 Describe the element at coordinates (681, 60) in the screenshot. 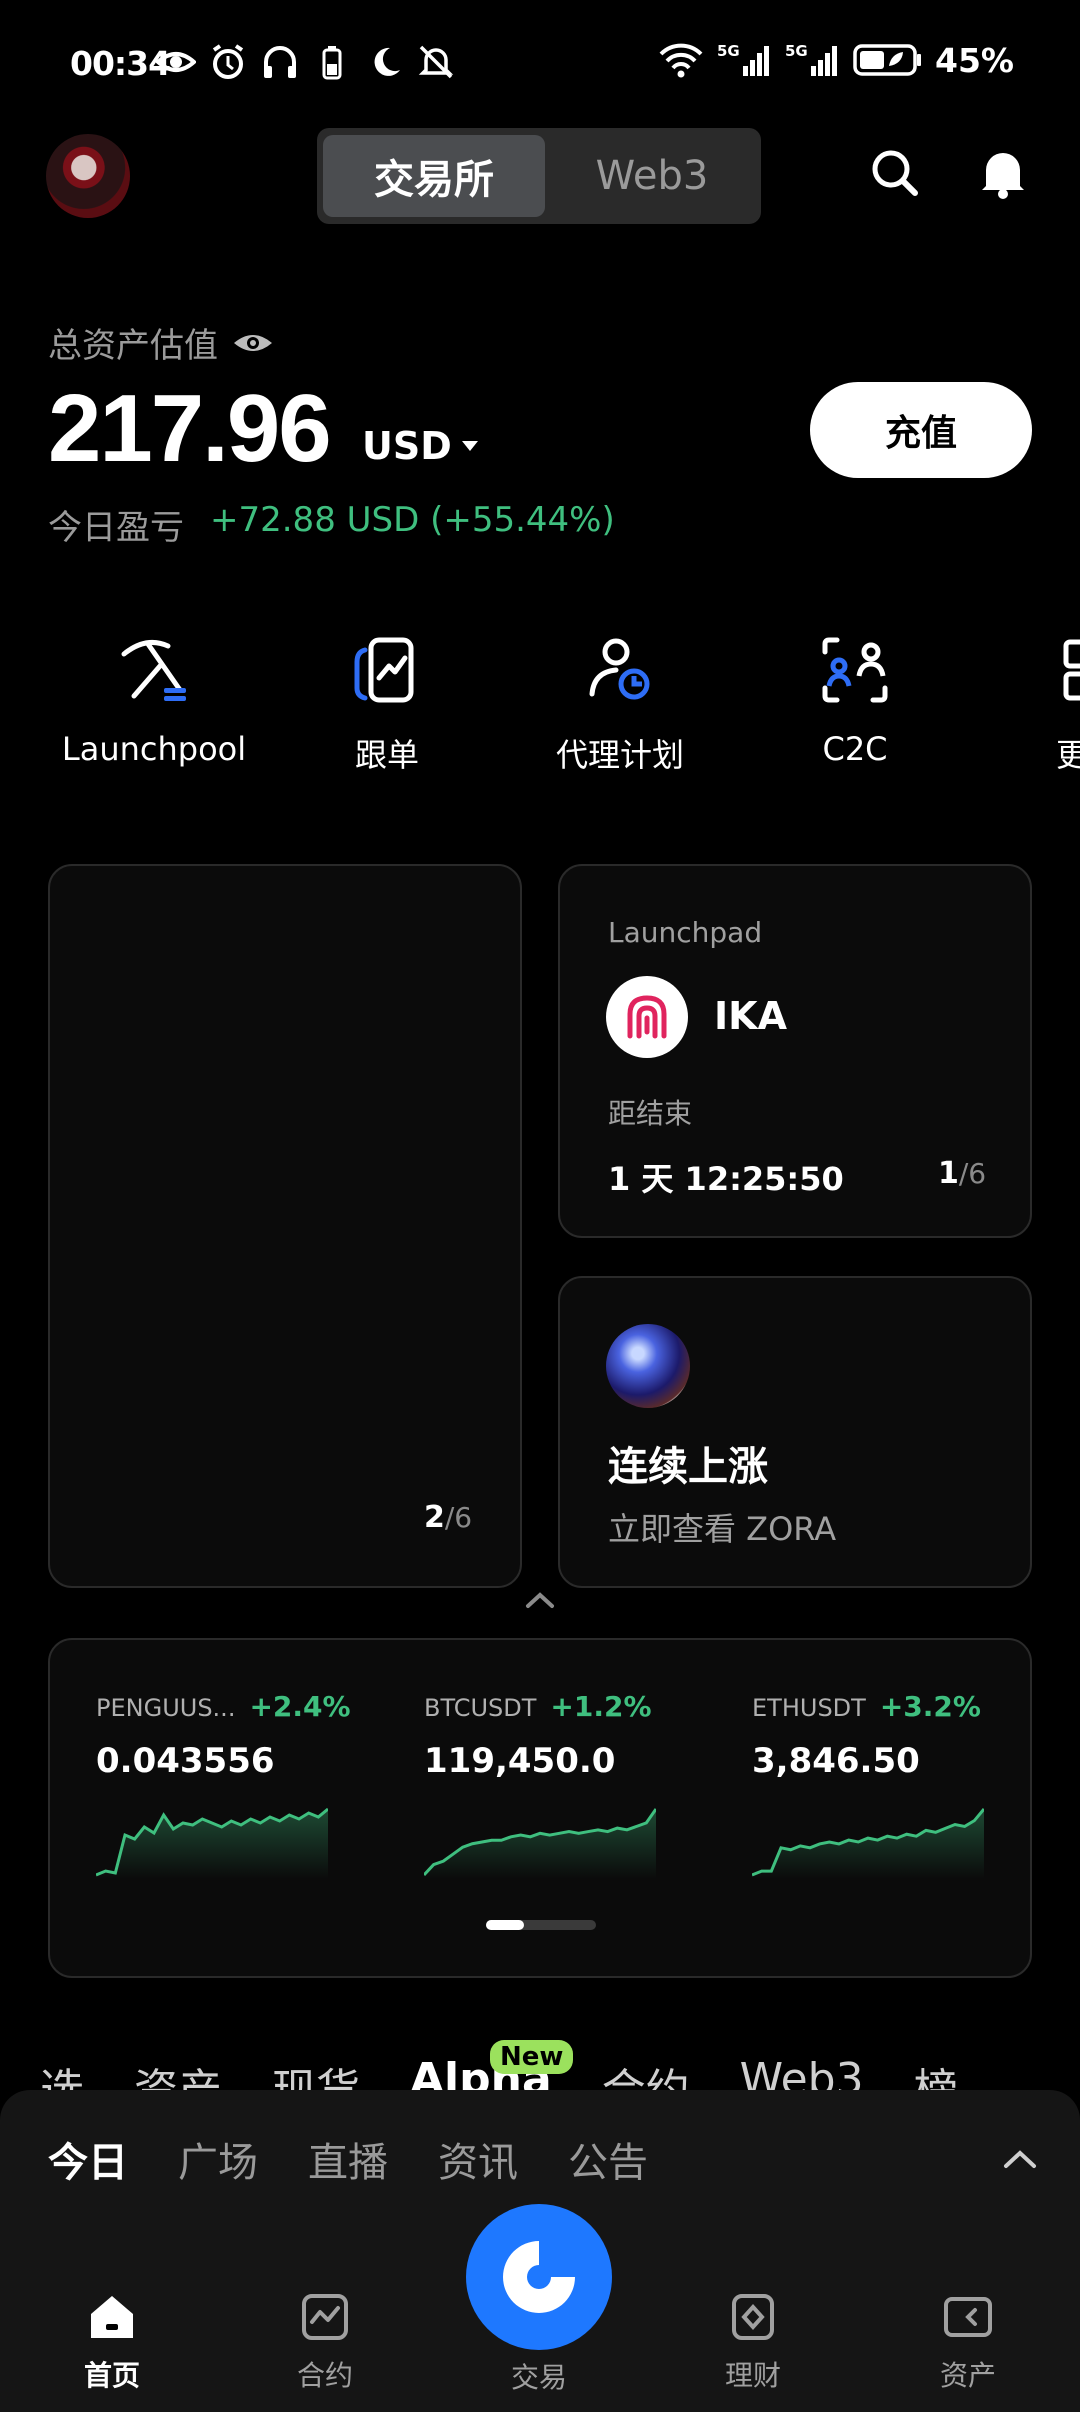

I see `wifi-icon` at that location.